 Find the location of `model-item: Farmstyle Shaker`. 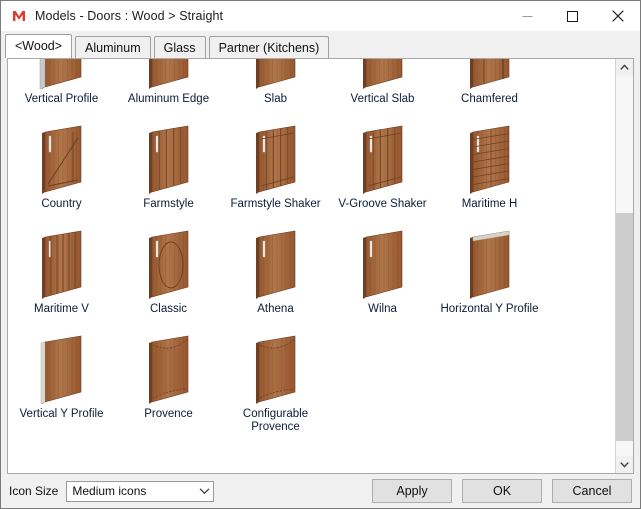

model-item: Farmstyle Shaker is located at coordinates (275, 174).